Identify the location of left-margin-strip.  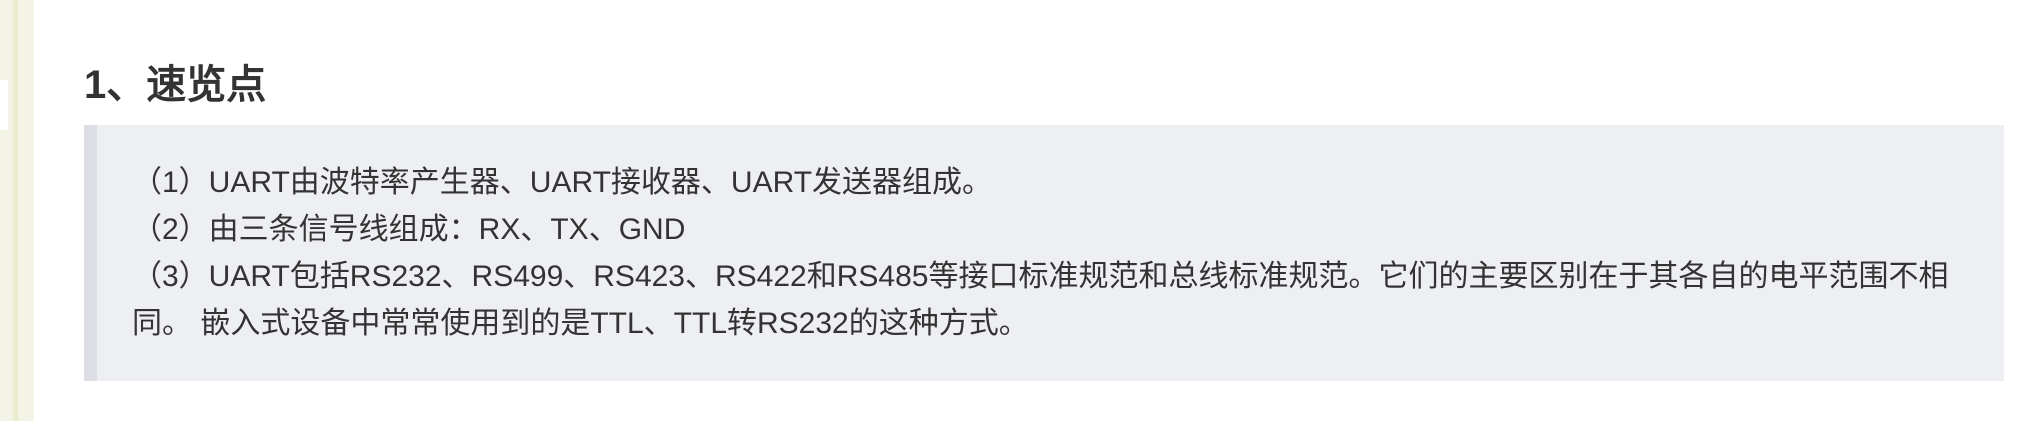
(17, 210).